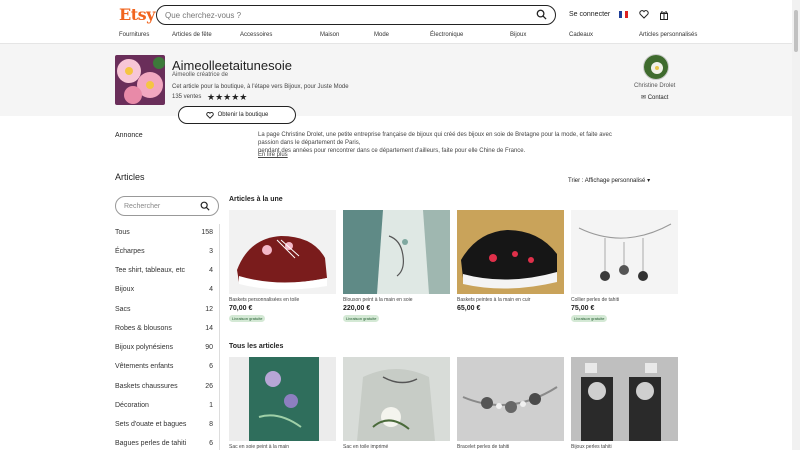 This screenshot has width=800, height=450. Describe the element at coordinates (654, 86) in the screenshot. I see `owner-name: Christine Drolet` at that location.